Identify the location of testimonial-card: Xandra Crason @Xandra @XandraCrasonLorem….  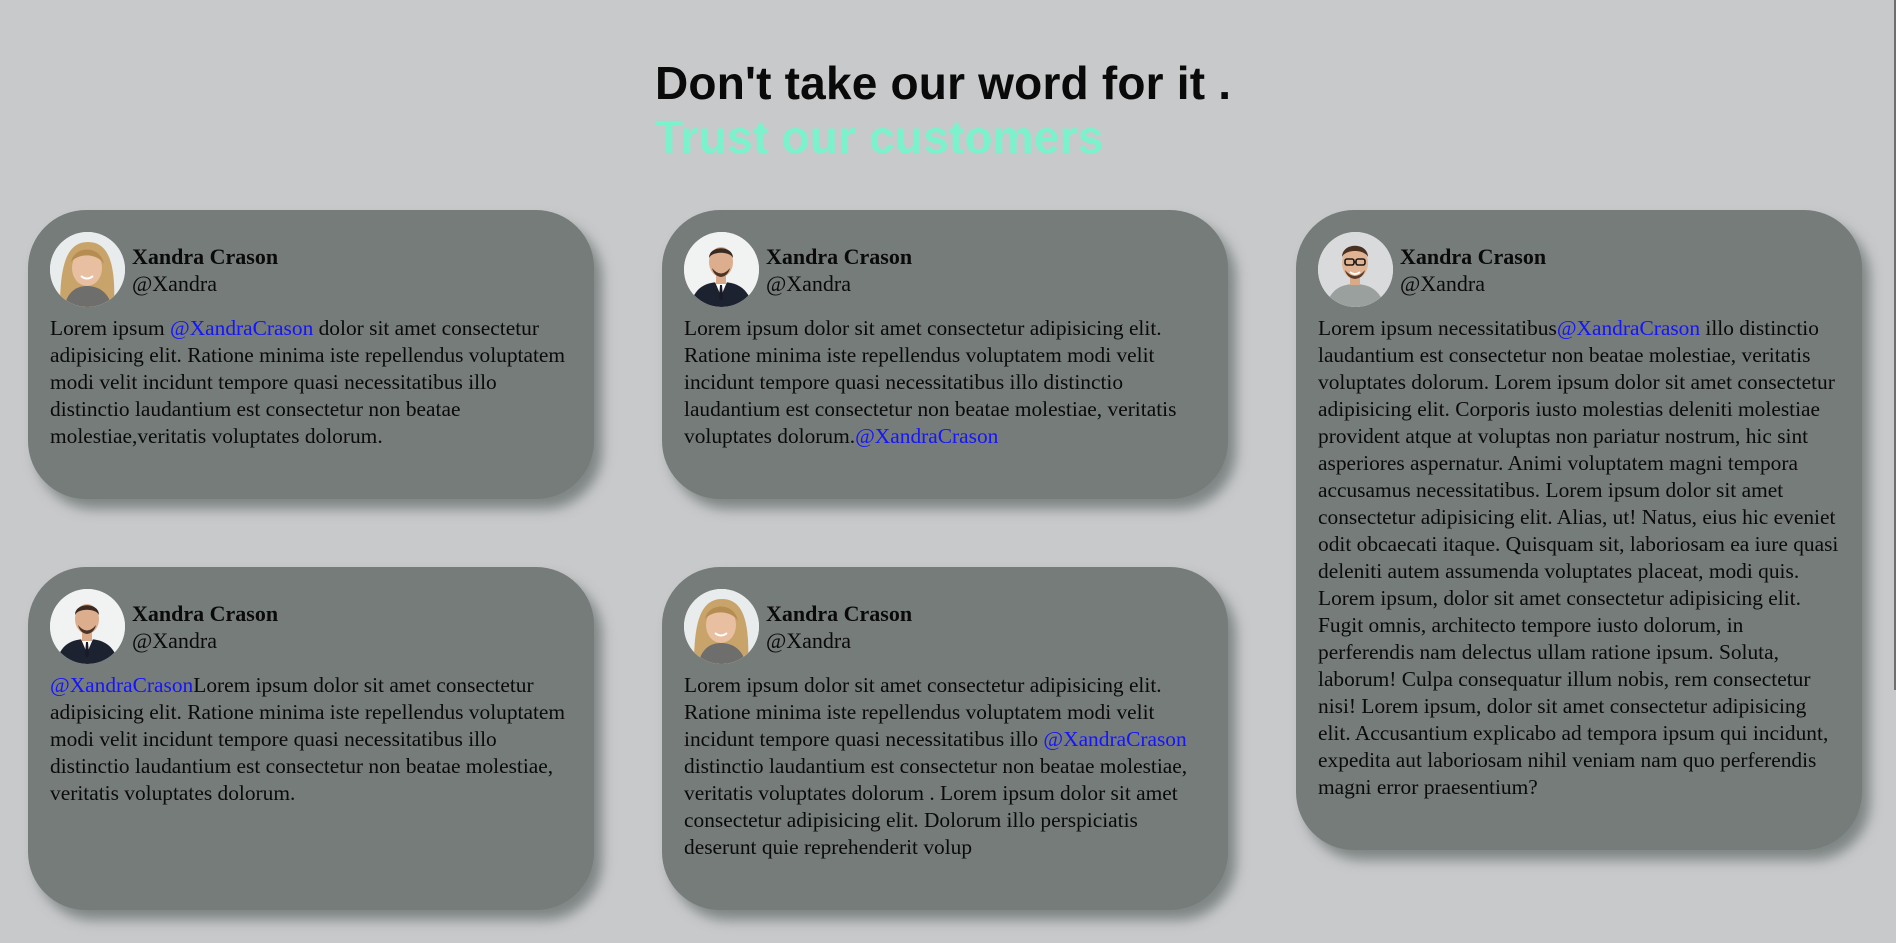
(311, 738).